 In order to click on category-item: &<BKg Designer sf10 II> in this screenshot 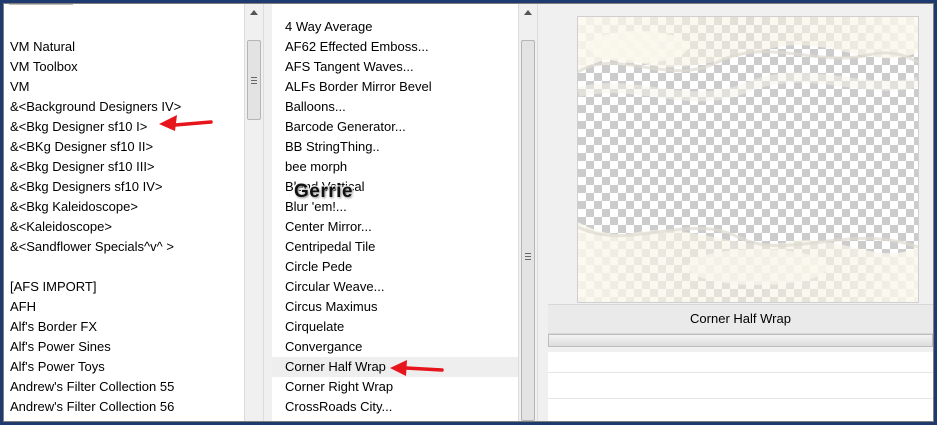, I will do `click(124, 147)`.